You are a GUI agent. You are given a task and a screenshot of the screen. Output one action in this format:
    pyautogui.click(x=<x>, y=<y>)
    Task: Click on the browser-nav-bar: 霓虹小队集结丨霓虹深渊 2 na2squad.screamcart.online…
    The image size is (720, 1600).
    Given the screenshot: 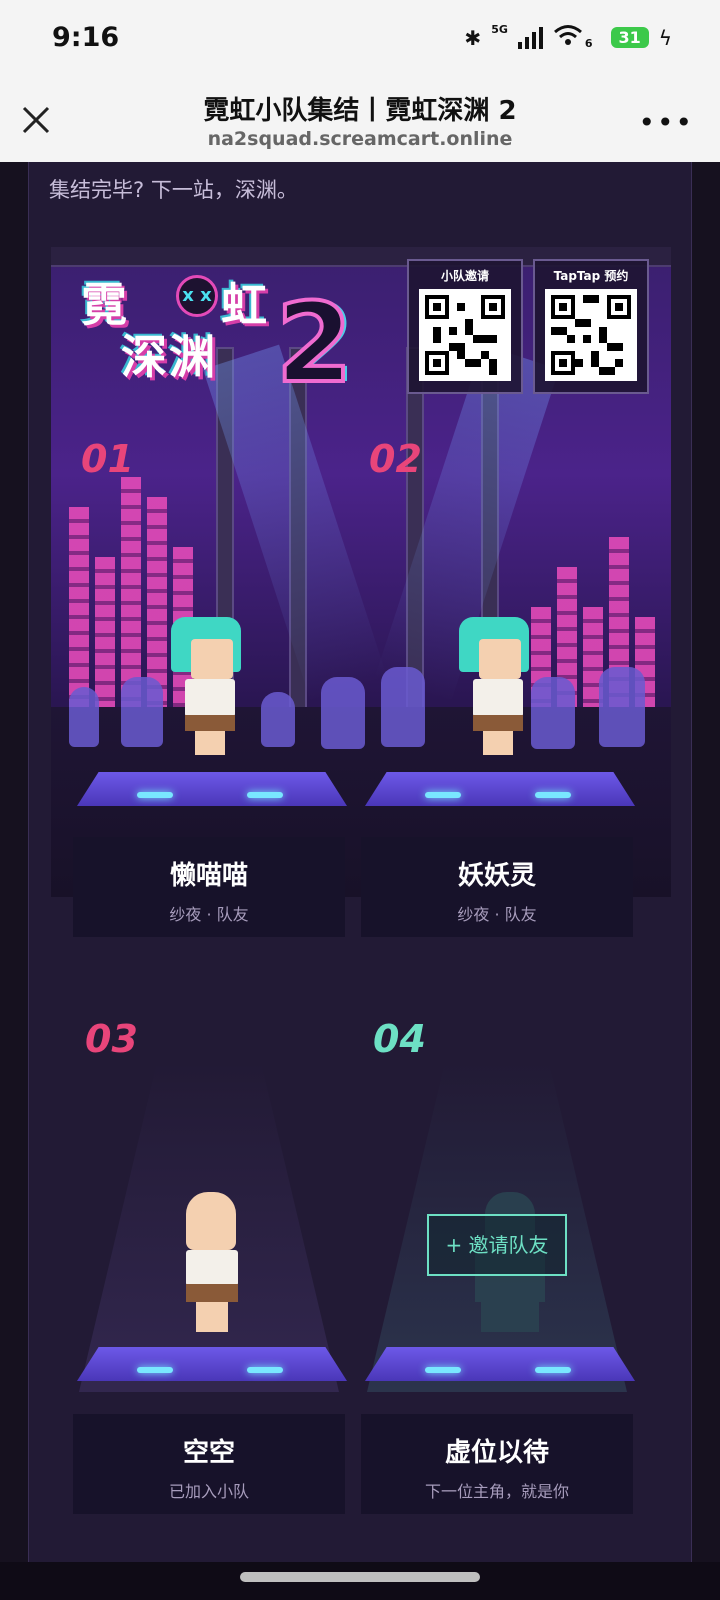 What is the action you would take?
    pyautogui.click(x=360, y=121)
    